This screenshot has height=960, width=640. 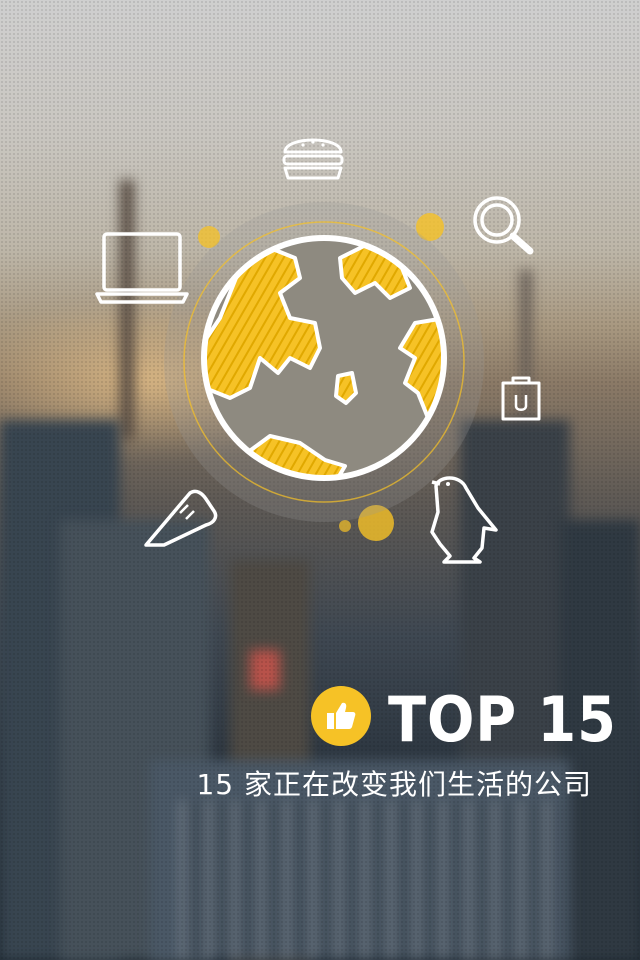 I want to click on scale-icon, so click(x=521, y=398).